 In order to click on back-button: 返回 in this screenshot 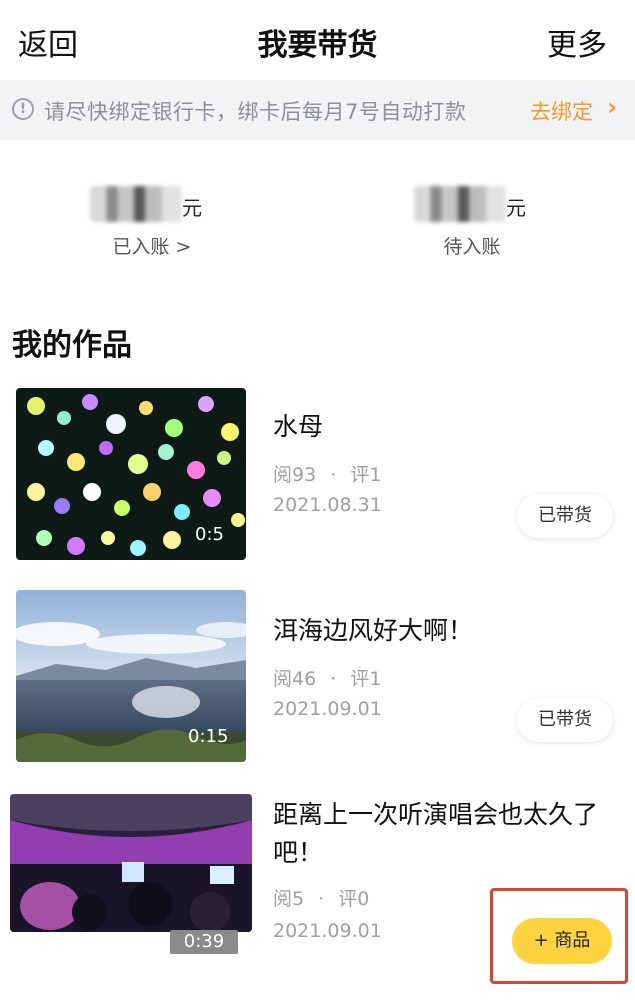, I will do `click(48, 42)`.